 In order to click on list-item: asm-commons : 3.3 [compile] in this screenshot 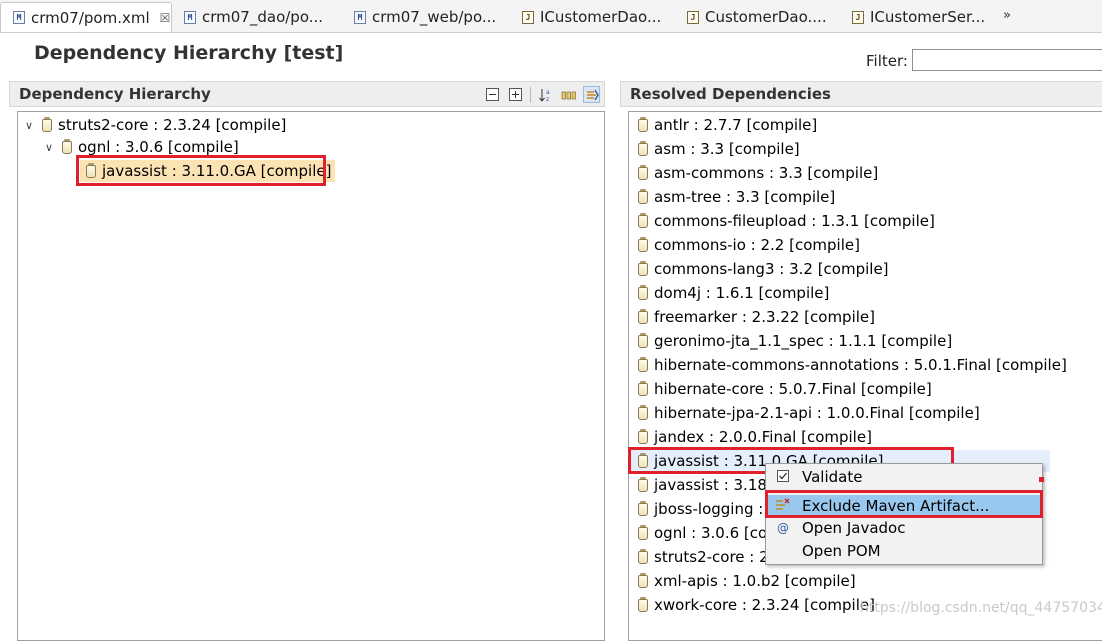, I will do `click(758, 173)`.